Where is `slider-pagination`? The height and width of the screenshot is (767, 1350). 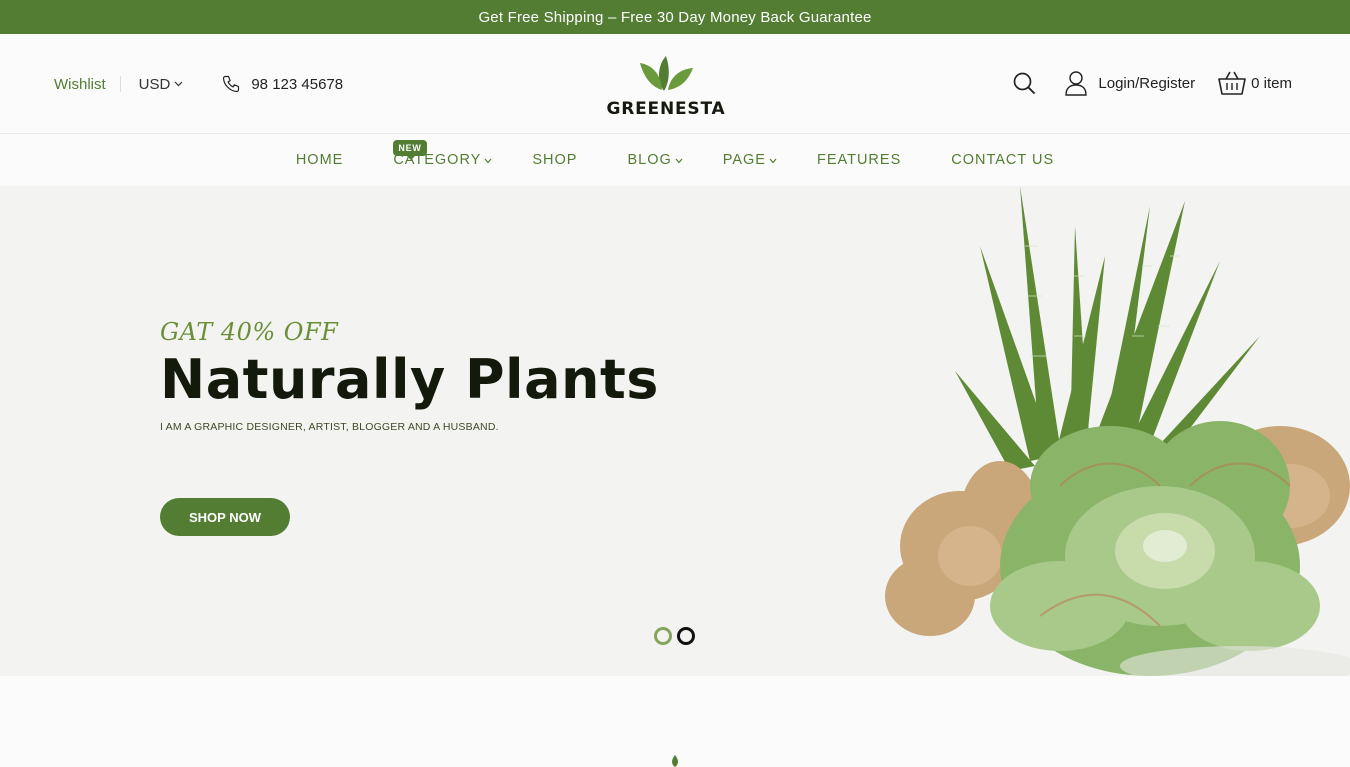 slider-pagination is located at coordinates (674, 636).